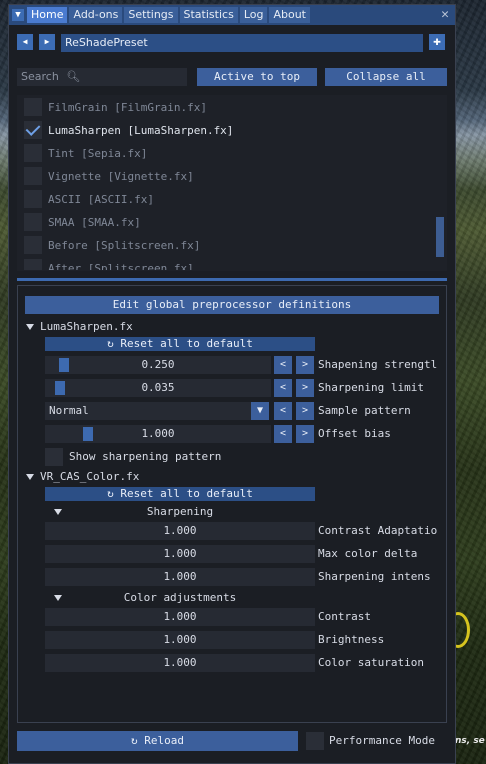 The height and width of the screenshot is (764, 486). I want to click on slider-value: 0.035, so click(158, 387).